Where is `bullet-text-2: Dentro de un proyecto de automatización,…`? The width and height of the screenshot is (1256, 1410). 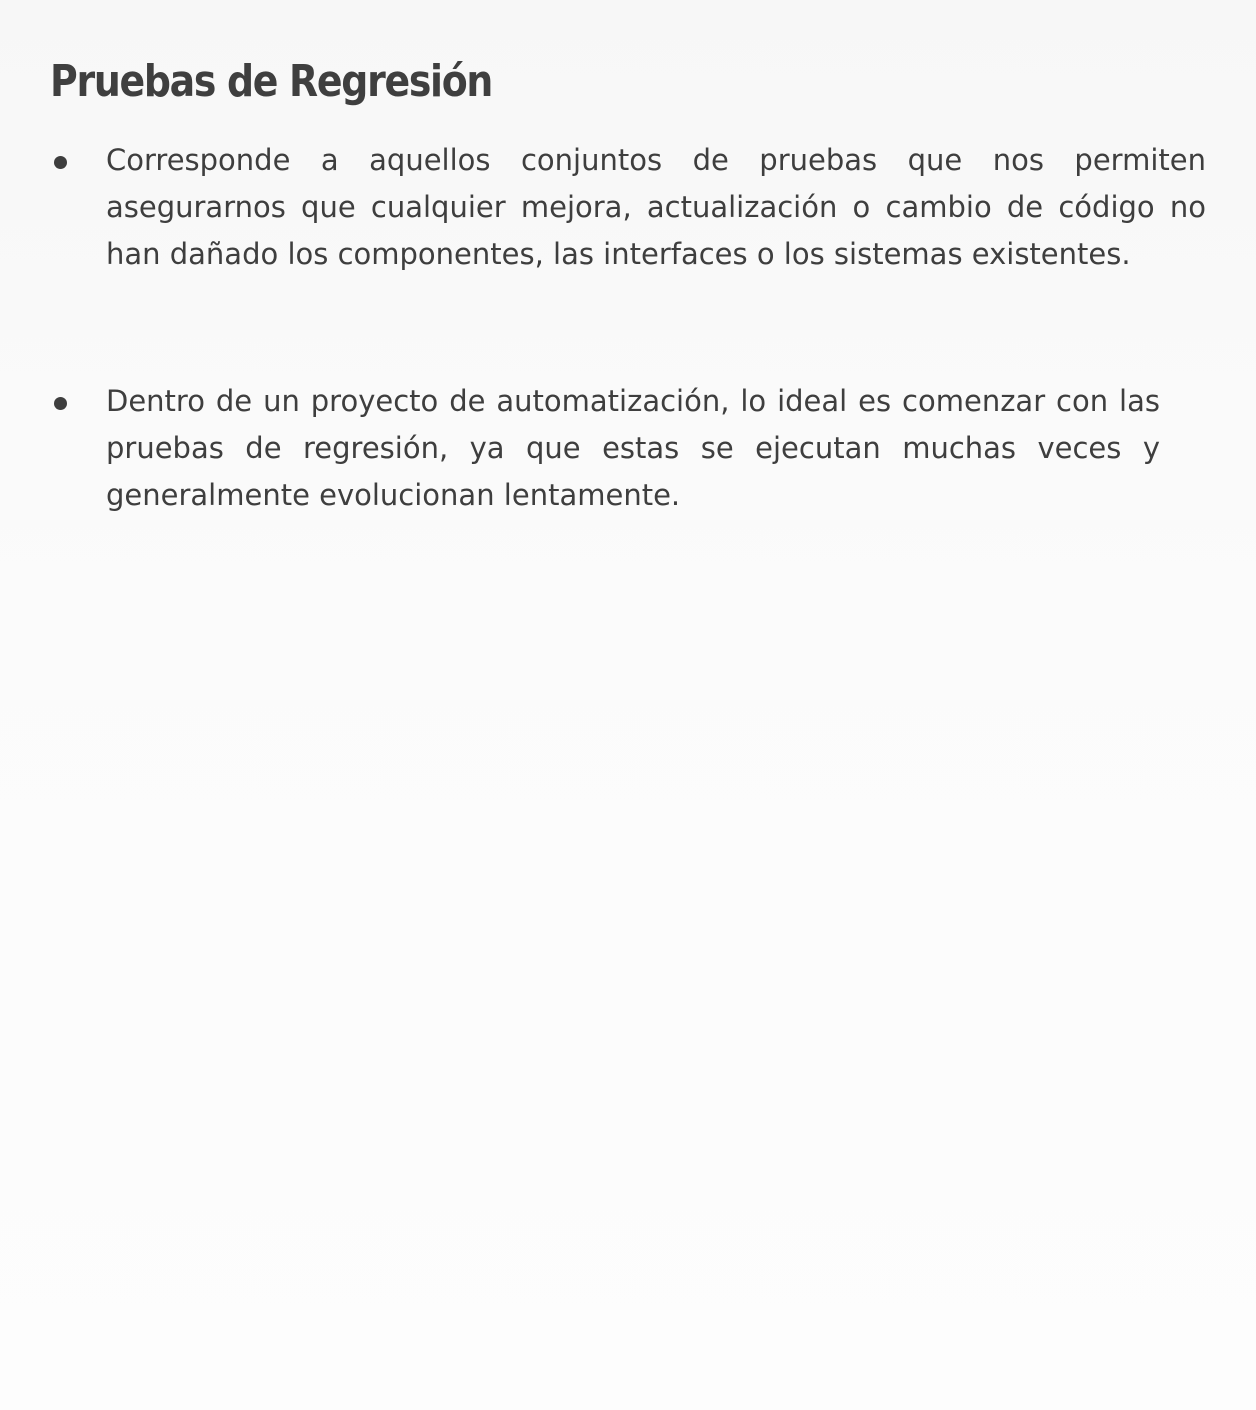
bullet-text-2: Dentro de un proyecto de automatización,… is located at coordinates (633, 448).